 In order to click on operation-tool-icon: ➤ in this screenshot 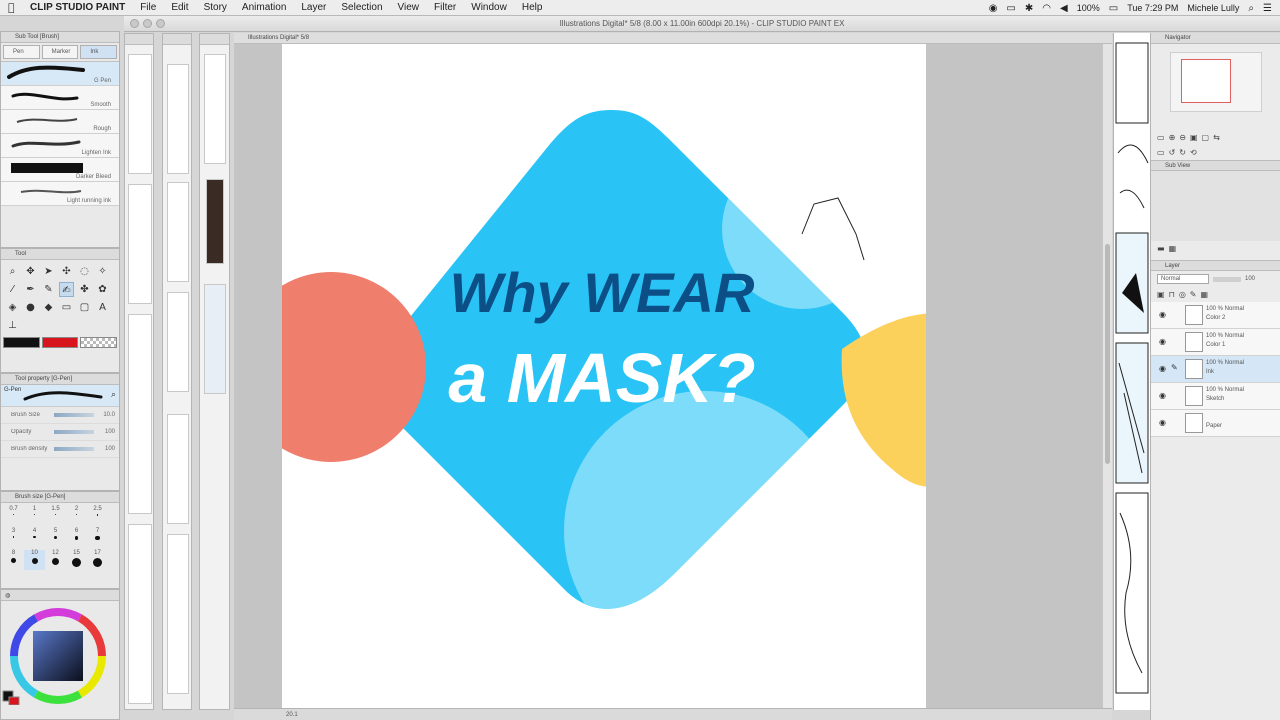, I will do `click(48, 271)`.